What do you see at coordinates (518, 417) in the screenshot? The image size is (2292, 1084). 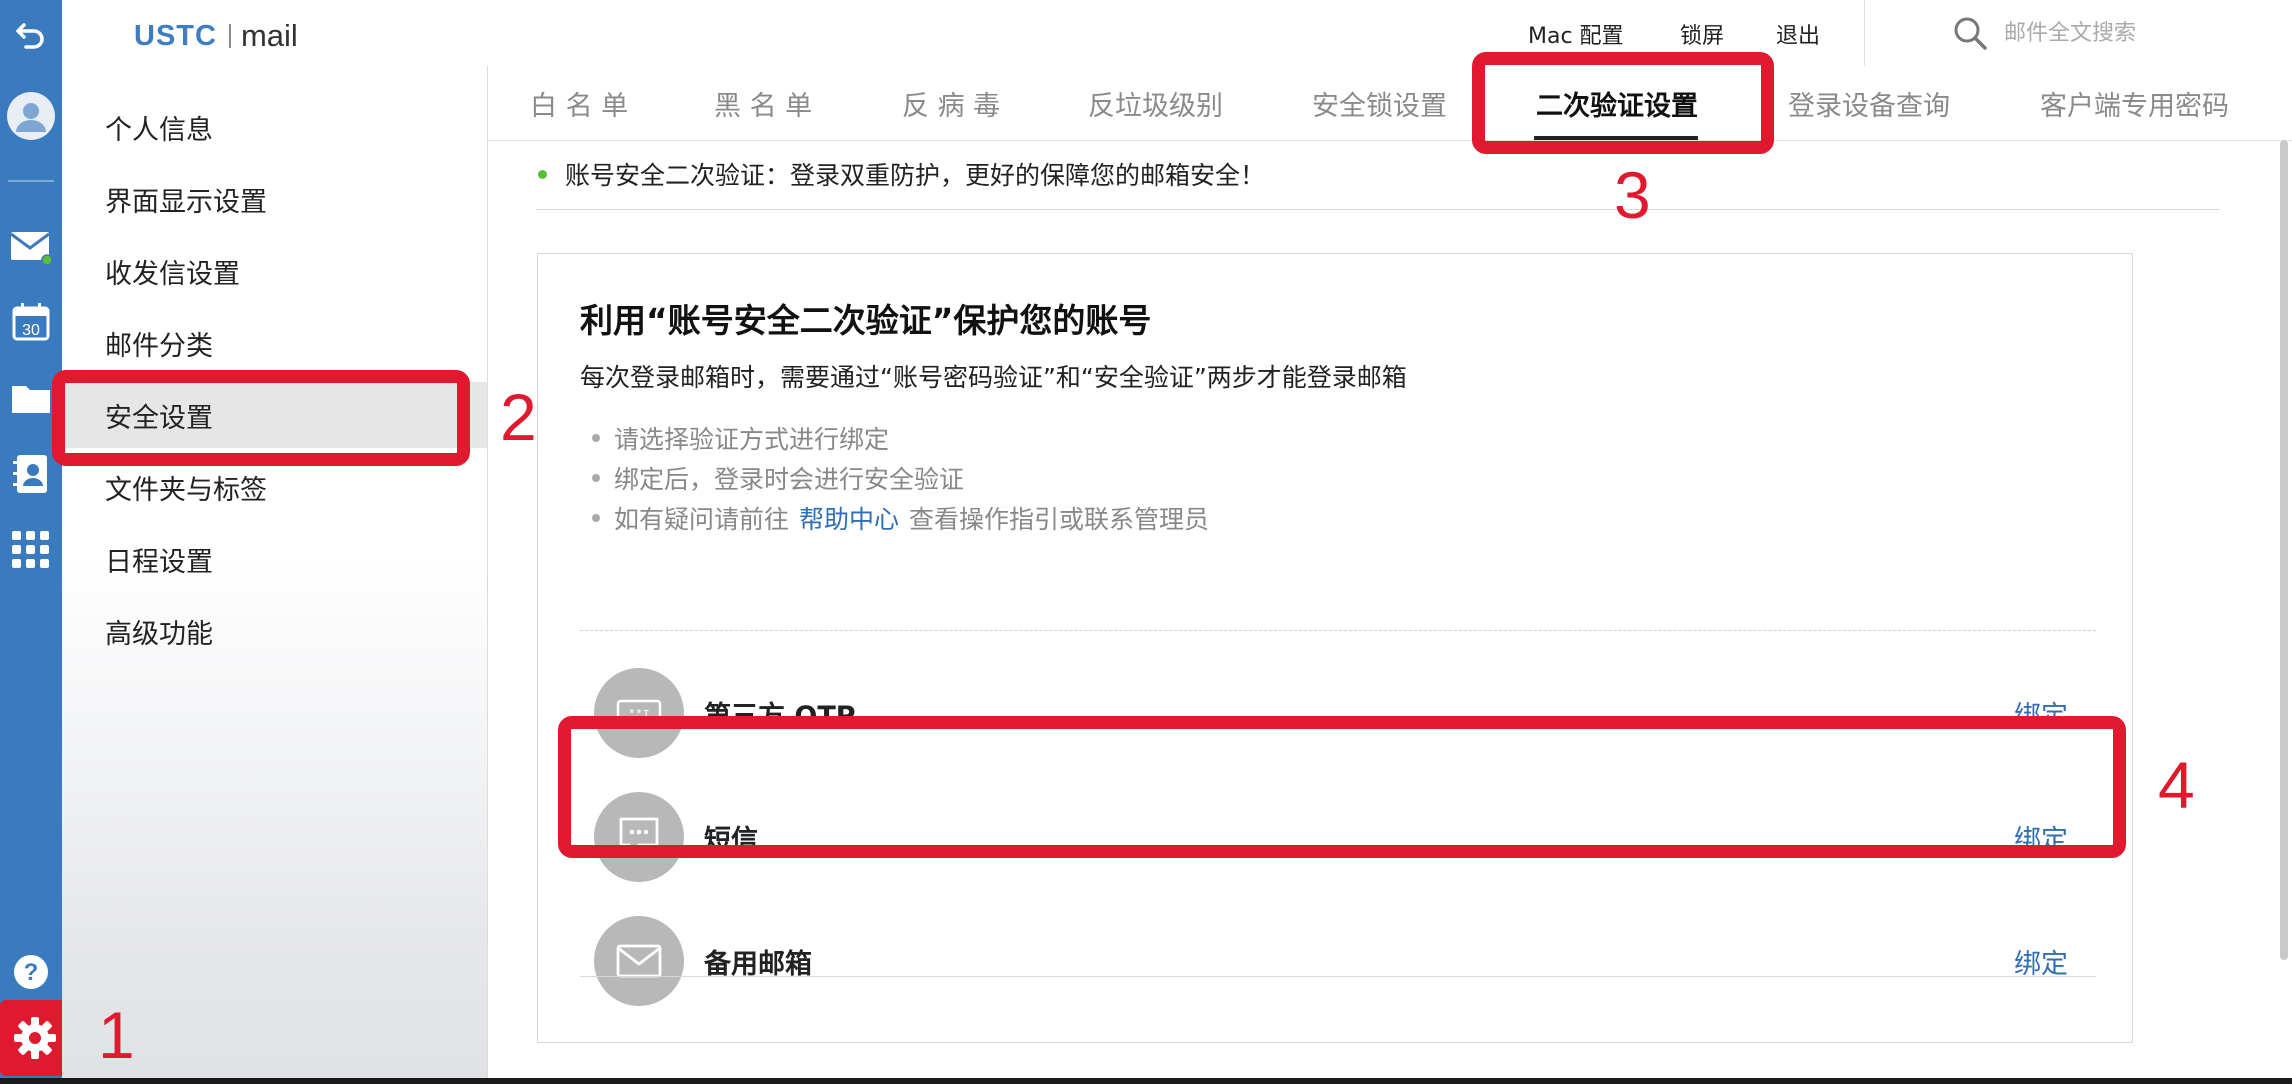 I see `annotation-number-2: 2` at bounding box center [518, 417].